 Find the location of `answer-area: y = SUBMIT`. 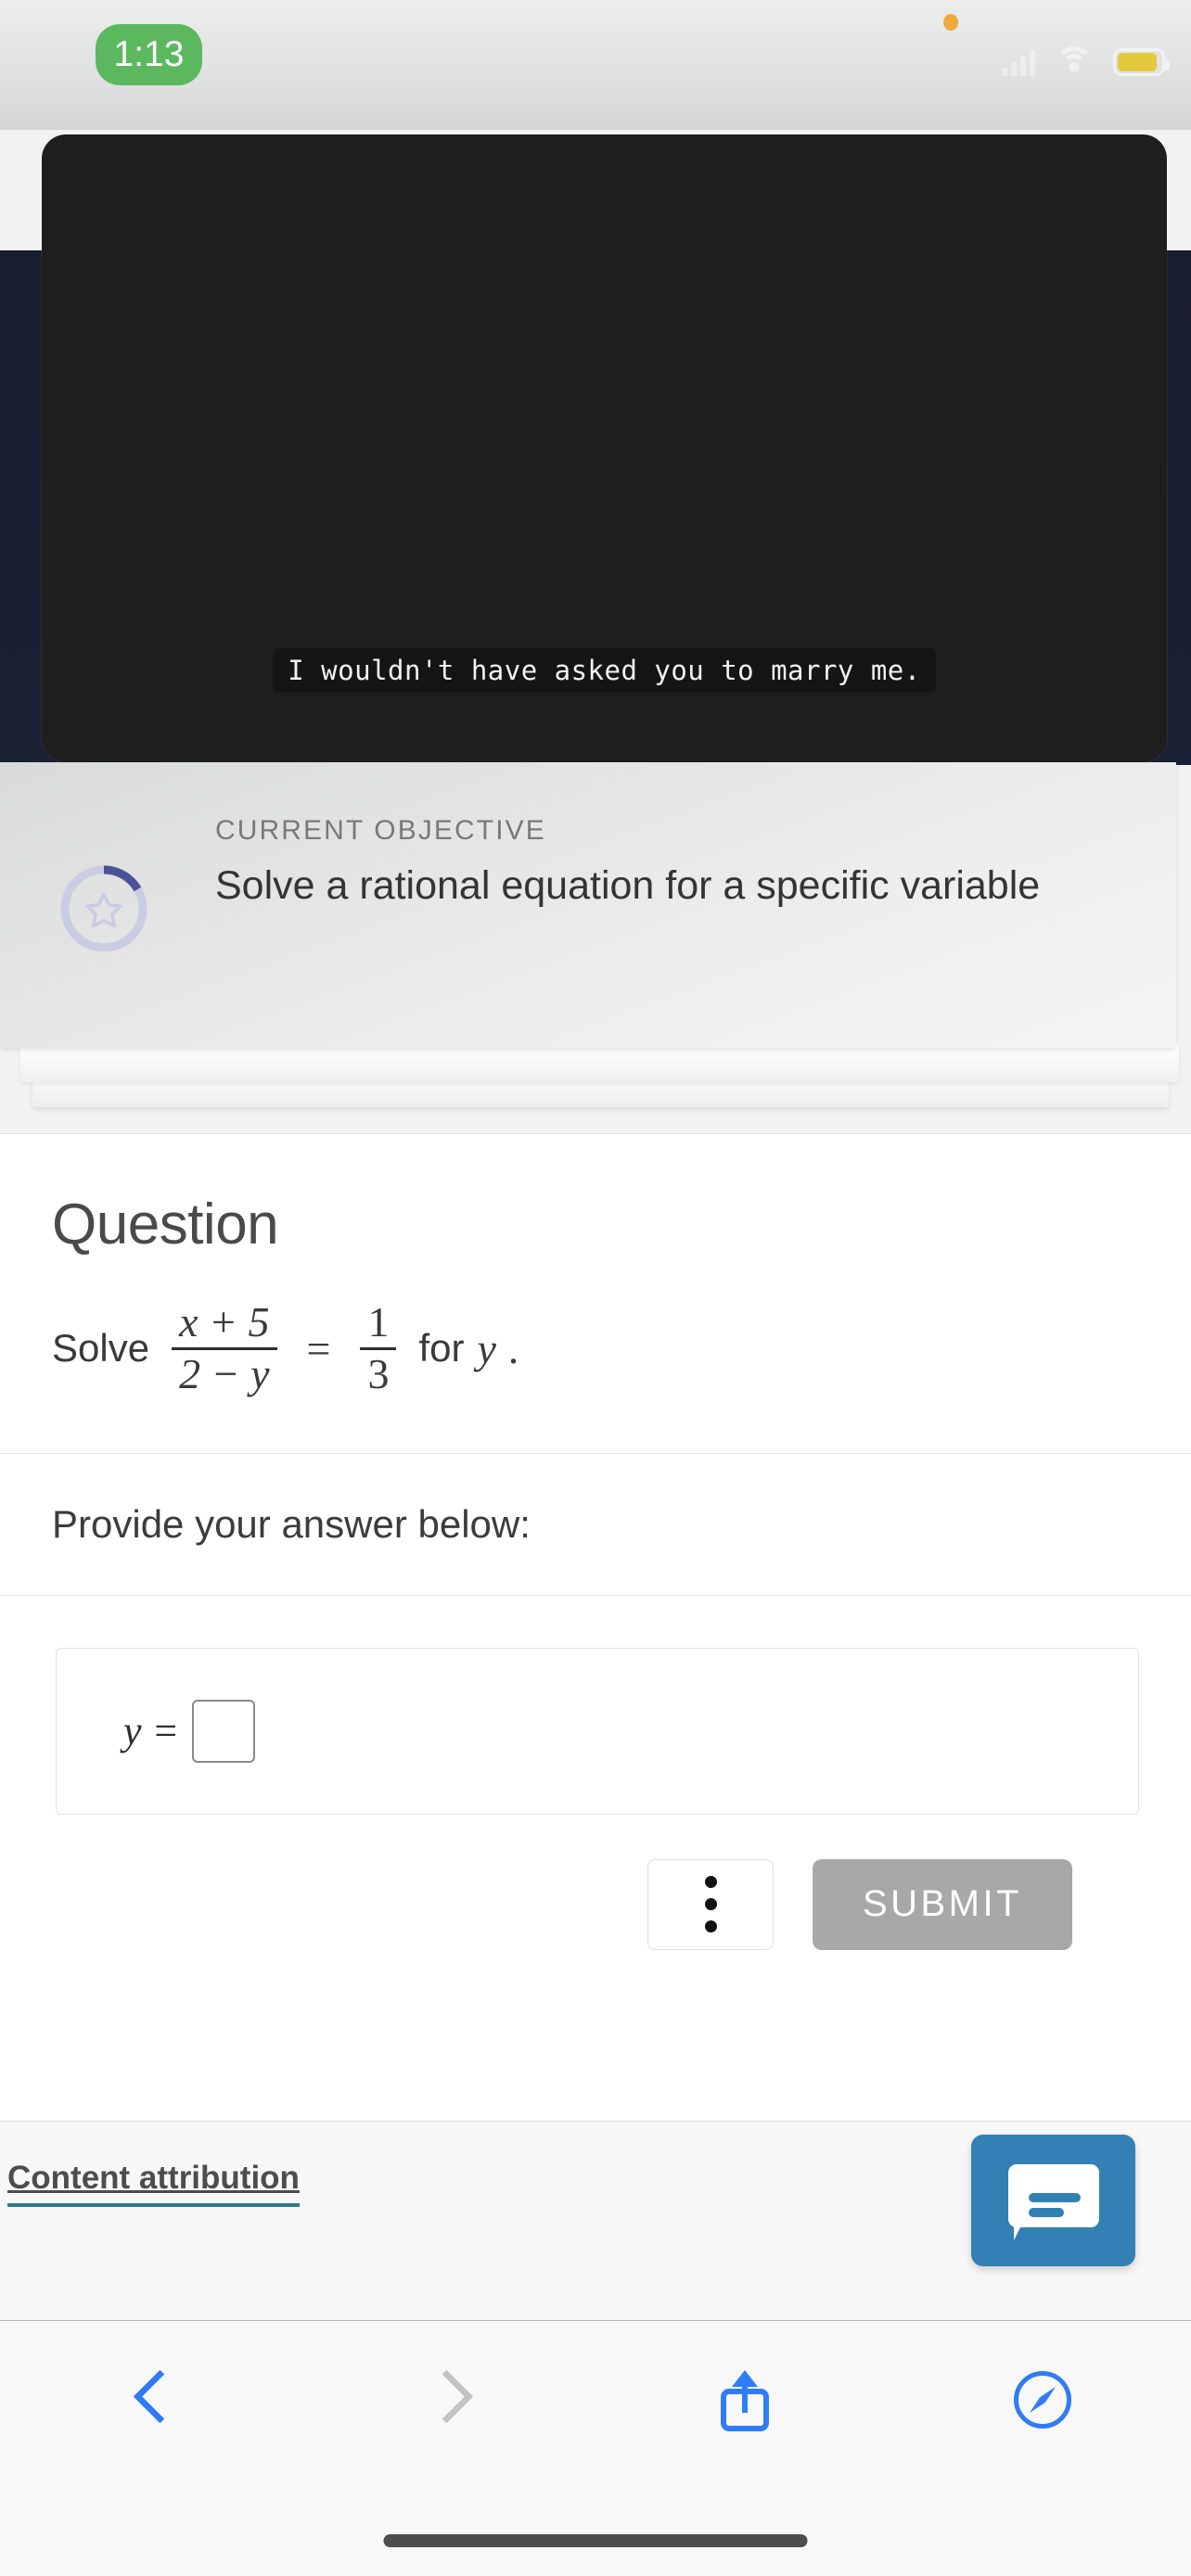

answer-area: y = SUBMIT is located at coordinates (595, 1773).